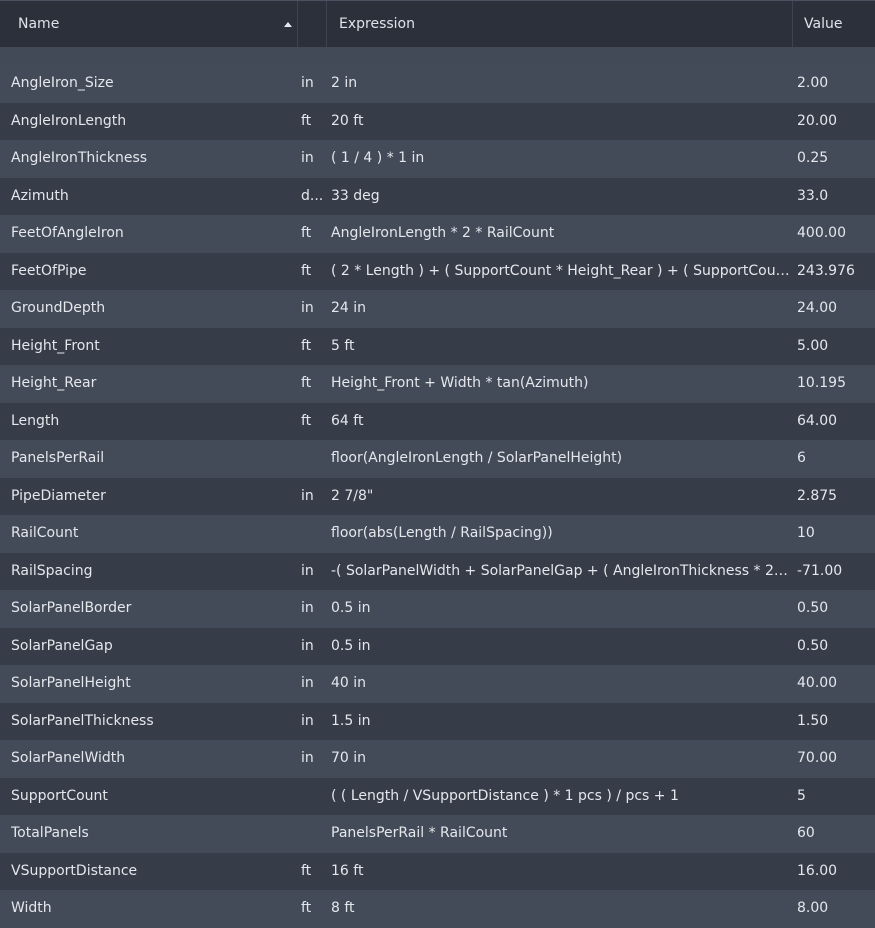 This screenshot has width=875, height=928. I want to click on parameter-expression: 1.5 in, so click(560, 722).